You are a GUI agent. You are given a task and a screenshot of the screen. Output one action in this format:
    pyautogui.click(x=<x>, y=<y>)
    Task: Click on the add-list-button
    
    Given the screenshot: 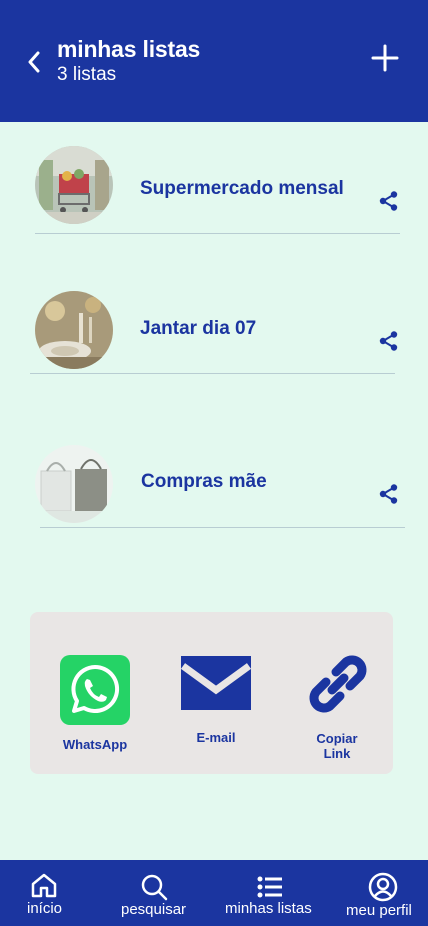 What is the action you would take?
    pyautogui.click(x=385, y=58)
    